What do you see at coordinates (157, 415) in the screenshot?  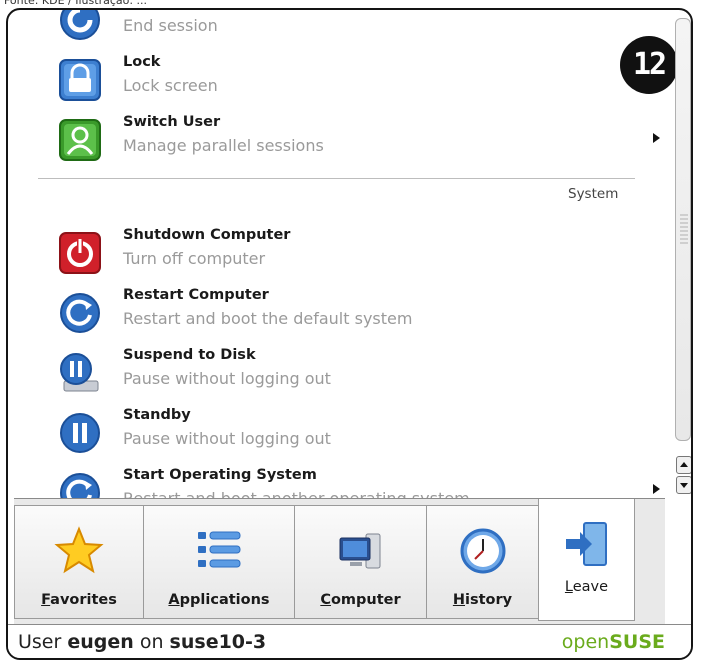 I see `item-title: Standby` at bounding box center [157, 415].